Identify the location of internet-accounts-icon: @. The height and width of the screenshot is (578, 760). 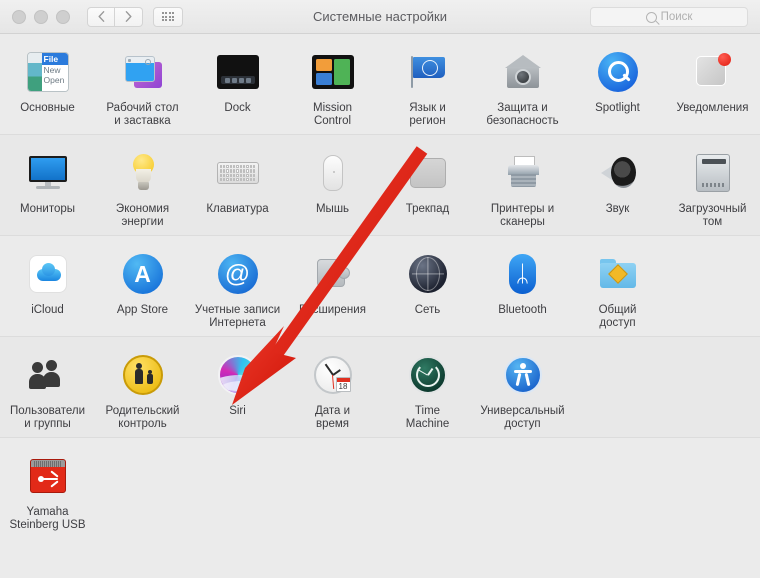
(238, 274).